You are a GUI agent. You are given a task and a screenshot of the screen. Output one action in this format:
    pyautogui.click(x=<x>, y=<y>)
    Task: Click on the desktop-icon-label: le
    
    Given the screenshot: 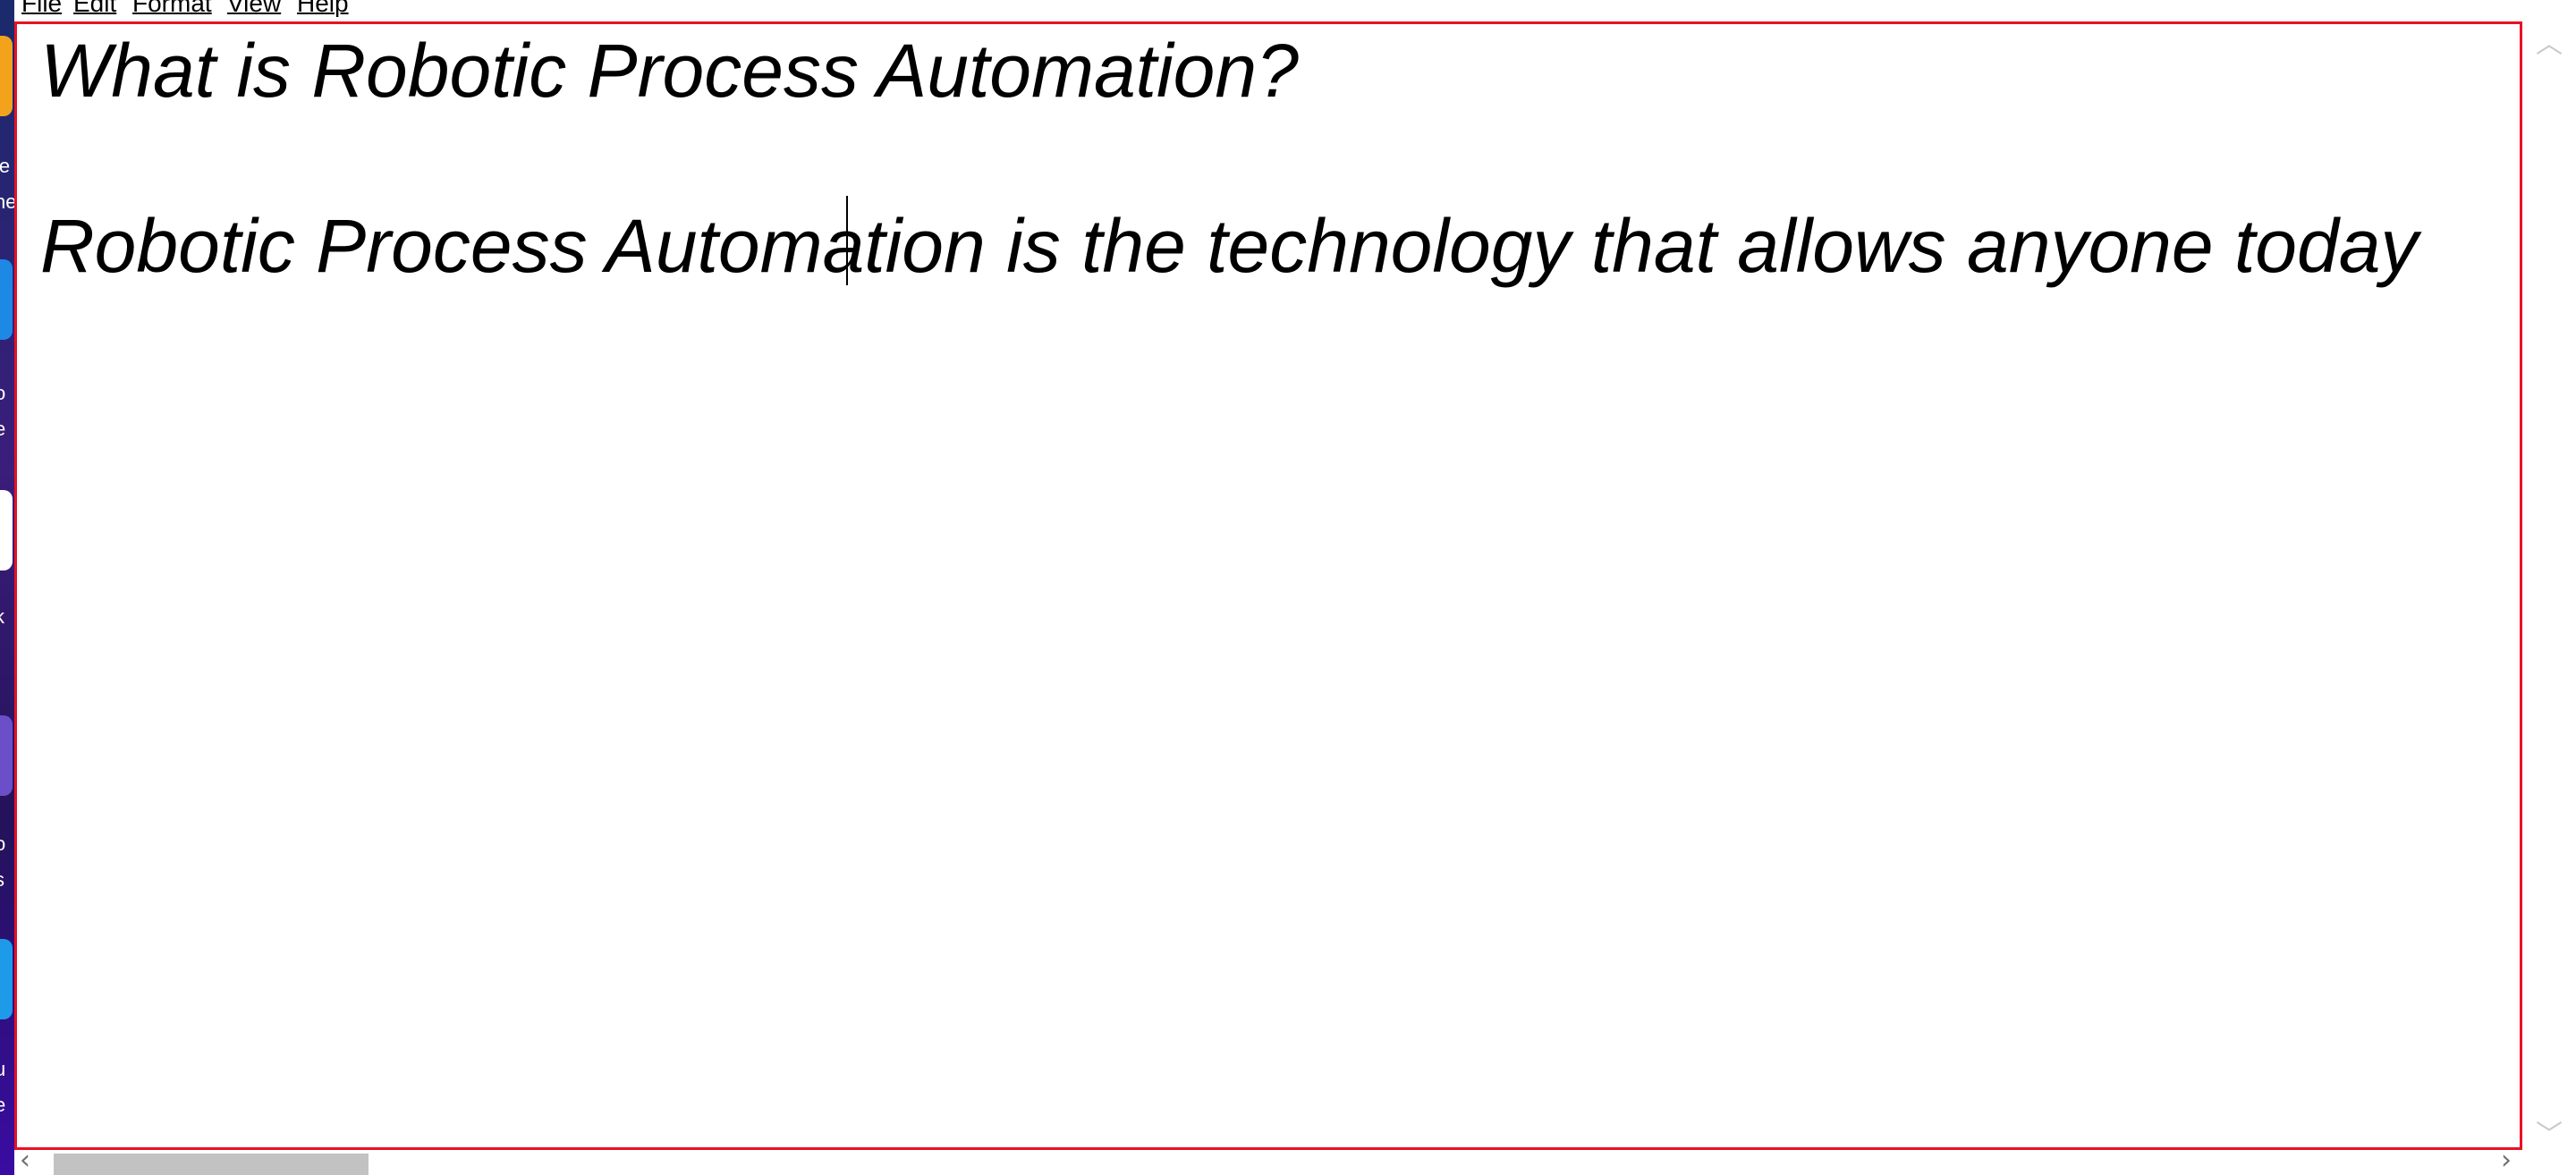 What is the action you would take?
    pyautogui.click(x=5, y=166)
    